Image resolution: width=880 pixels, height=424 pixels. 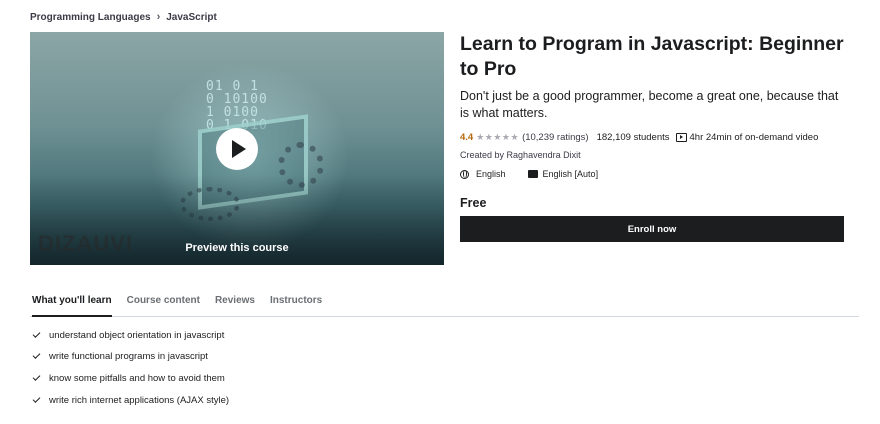 I want to click on instructor-link: Raghavendra Dixit, so click(x=544, y=155).